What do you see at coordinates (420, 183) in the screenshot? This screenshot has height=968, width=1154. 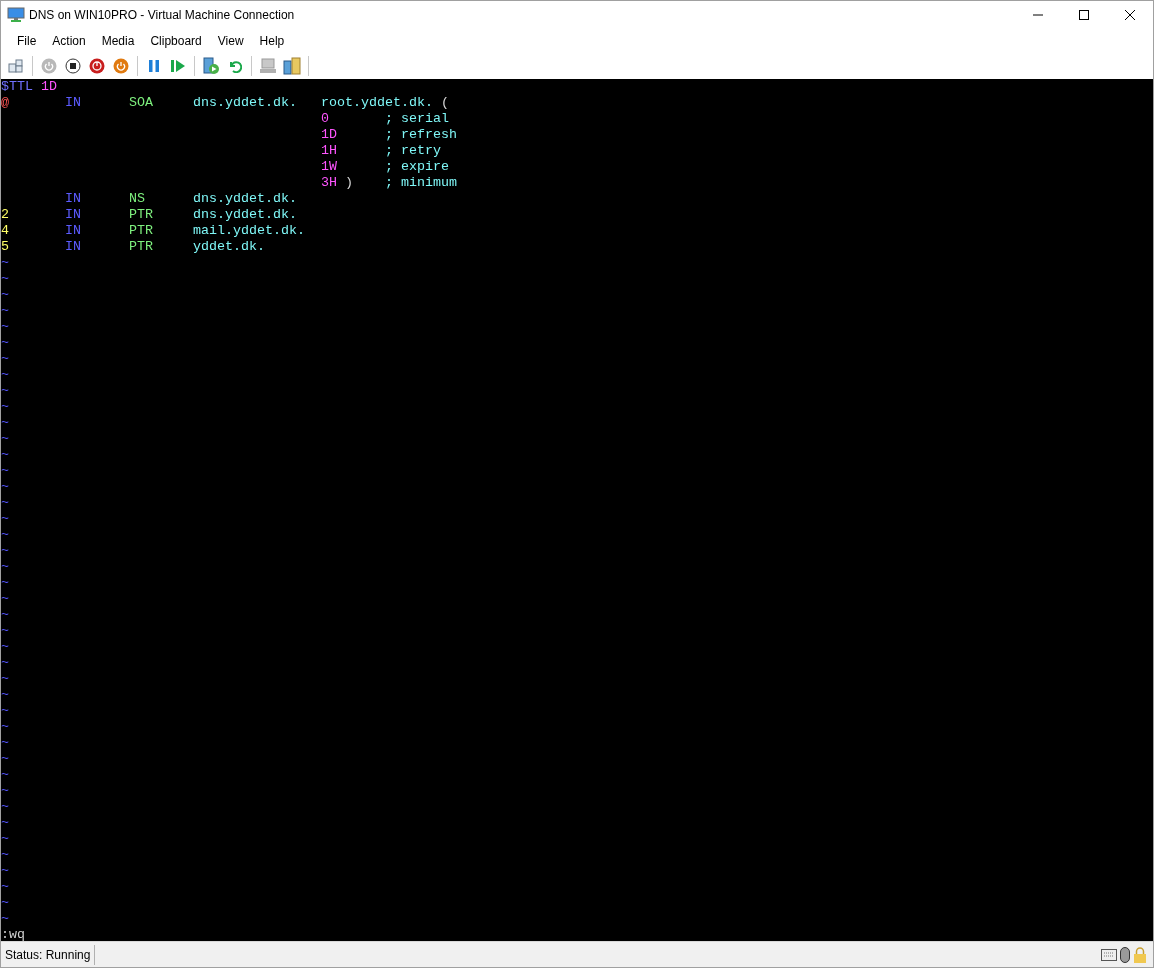 I see `code-comment: ; minimum` at bounding box center [420, 183].